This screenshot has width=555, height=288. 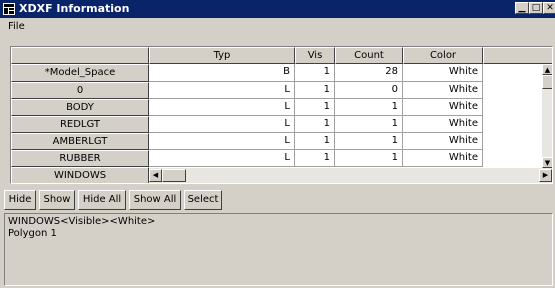 What do you see at coordinates (80, 158) in the screenshot?
I see `row-header: RUBBER` at bounding box center [80, 158].